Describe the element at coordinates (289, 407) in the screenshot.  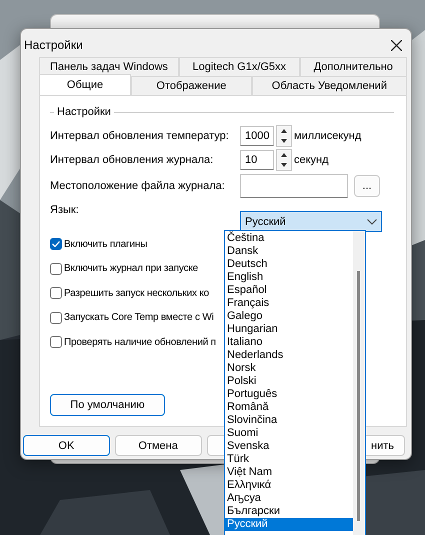
I see `list-item: Română` at that location.